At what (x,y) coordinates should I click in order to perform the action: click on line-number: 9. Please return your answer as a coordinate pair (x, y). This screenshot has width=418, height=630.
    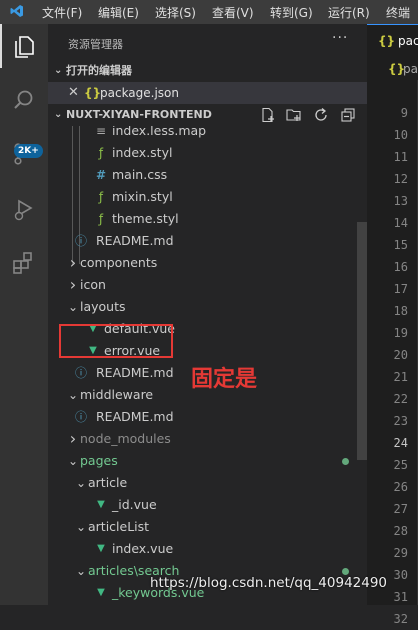
    Looking at the image, I should click on (404, 113).